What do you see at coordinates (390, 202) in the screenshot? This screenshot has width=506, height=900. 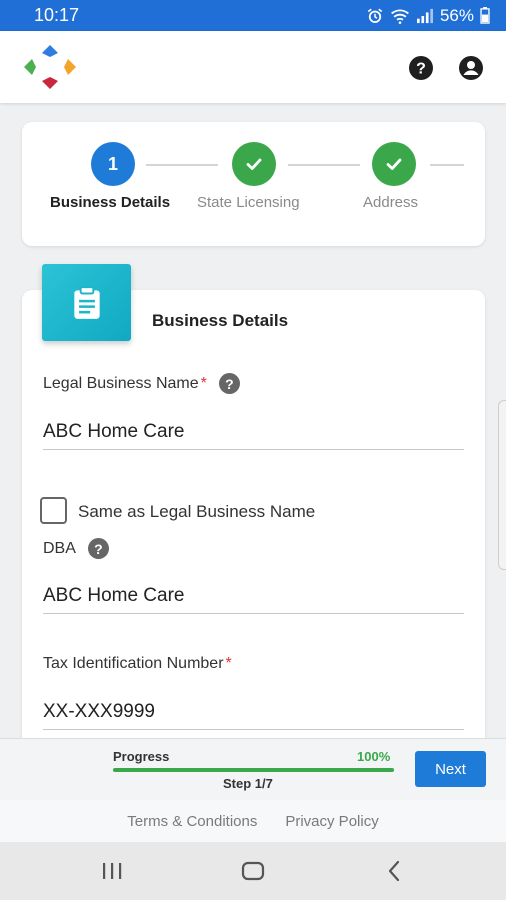 I see `step-3-label: Address` at bounding box center [390, 202].